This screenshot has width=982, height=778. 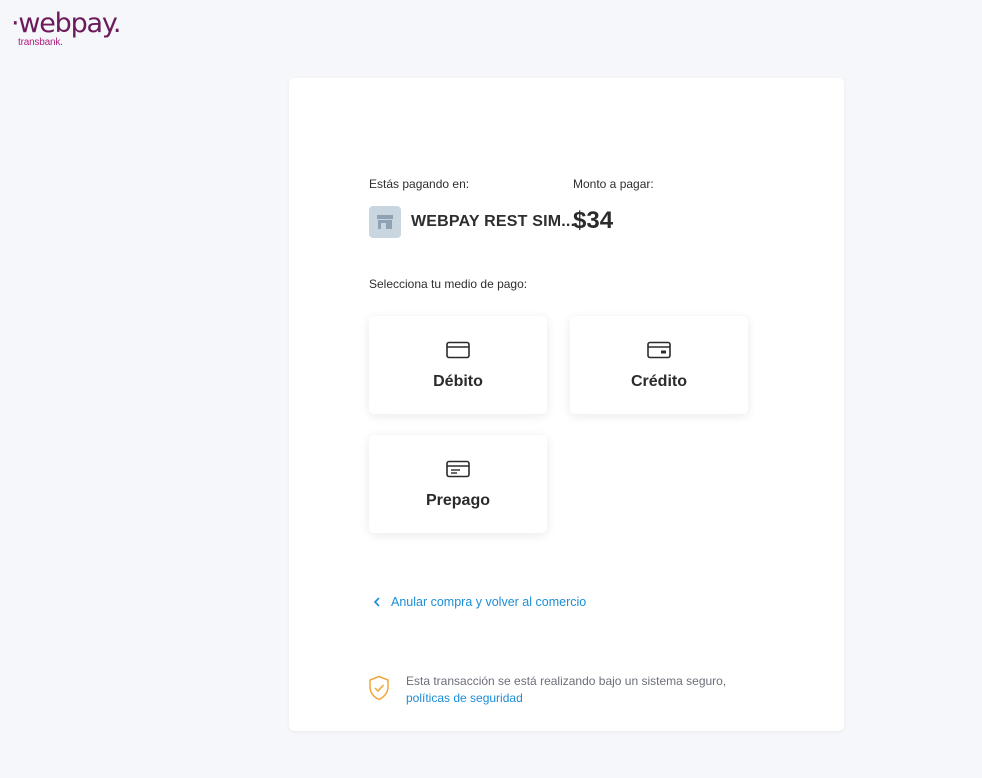 What do you see at coordinates (489, 602) in the screenshot?
I see `cancel-purchase-label: Anular compra y volver al comercio` at bounding box center [489, 602].